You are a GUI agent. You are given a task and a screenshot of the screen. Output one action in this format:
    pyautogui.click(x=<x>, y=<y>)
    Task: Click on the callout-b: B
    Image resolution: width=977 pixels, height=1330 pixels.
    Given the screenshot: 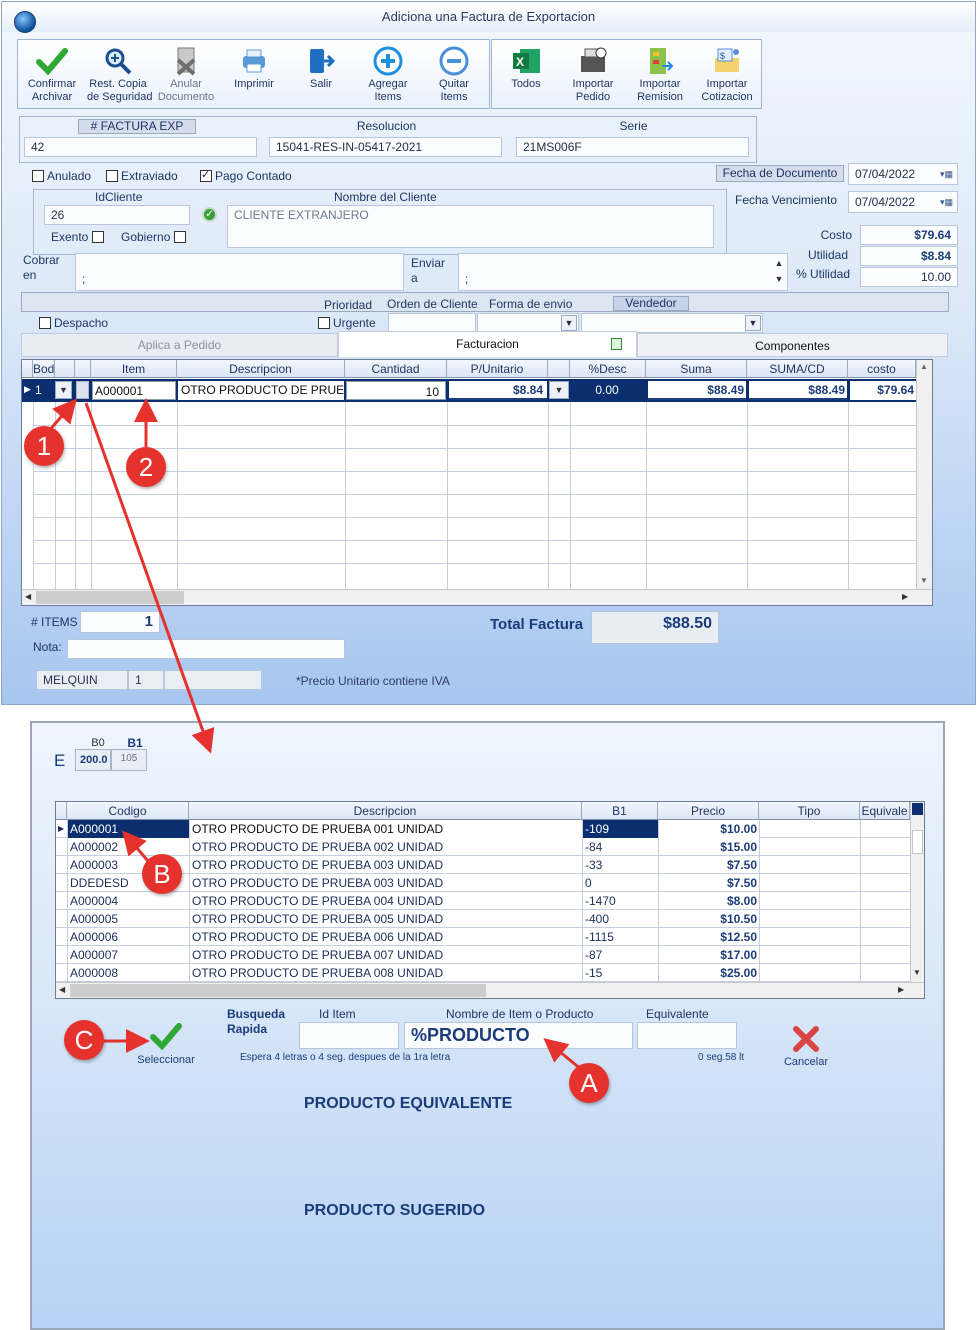 What is the action you would take?
    pyautogui.click(x=162, y=874)
    